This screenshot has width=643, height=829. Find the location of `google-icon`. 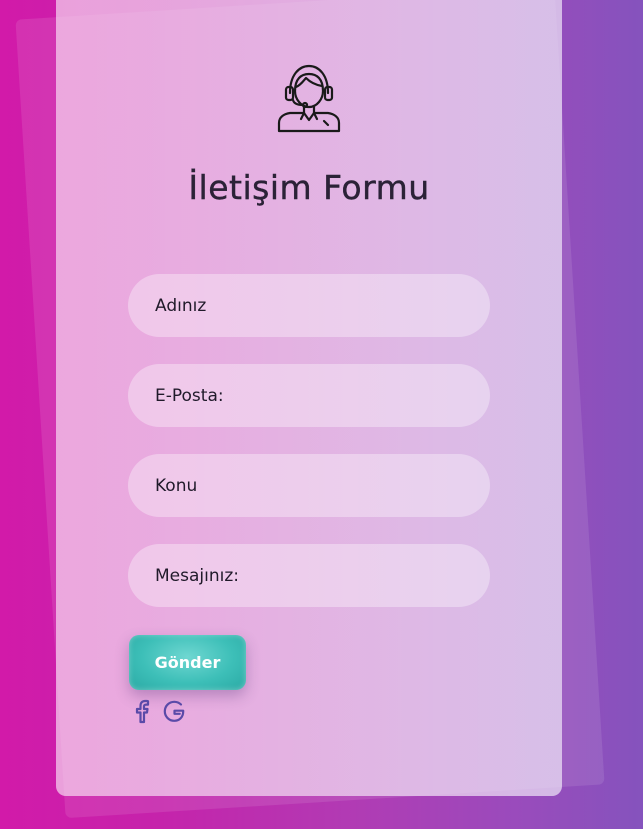

google-icon is located at coordinates (174, 711).